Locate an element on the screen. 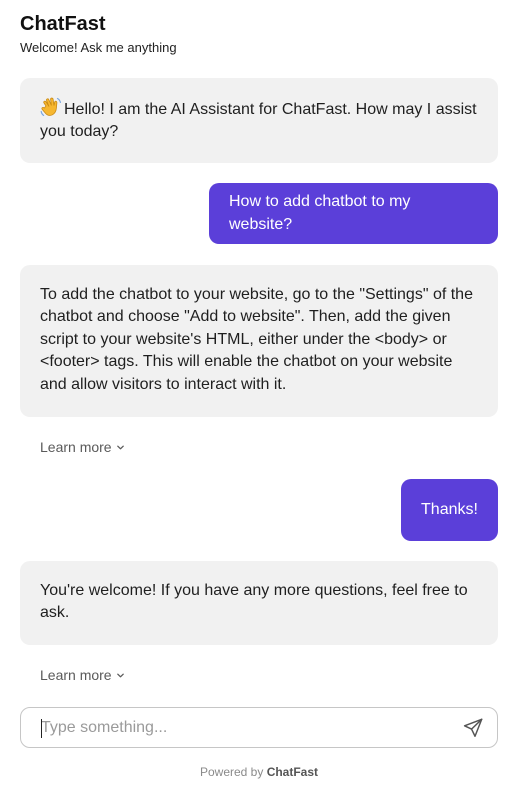 The width and height of the screenshot is (518, 790). message-text: Thanks! is located at coordinates (449, 509).